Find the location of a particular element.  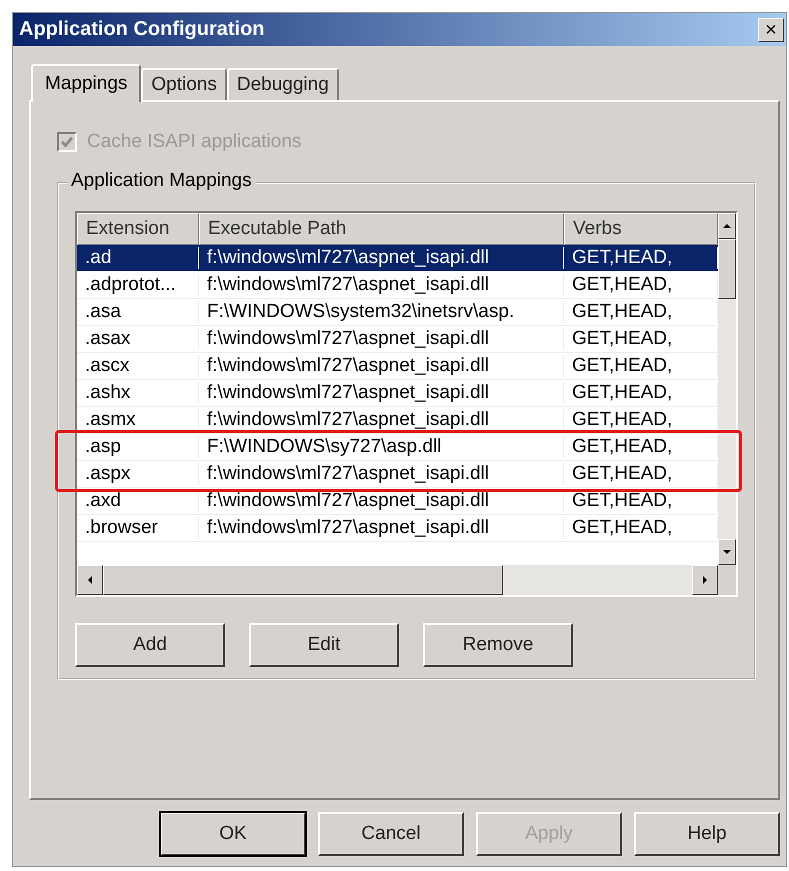

table-row: .adprotot... f:\windows\ml727\aspnet_isapi.dll GET,HEAD, is located at coordinates (397, 285).